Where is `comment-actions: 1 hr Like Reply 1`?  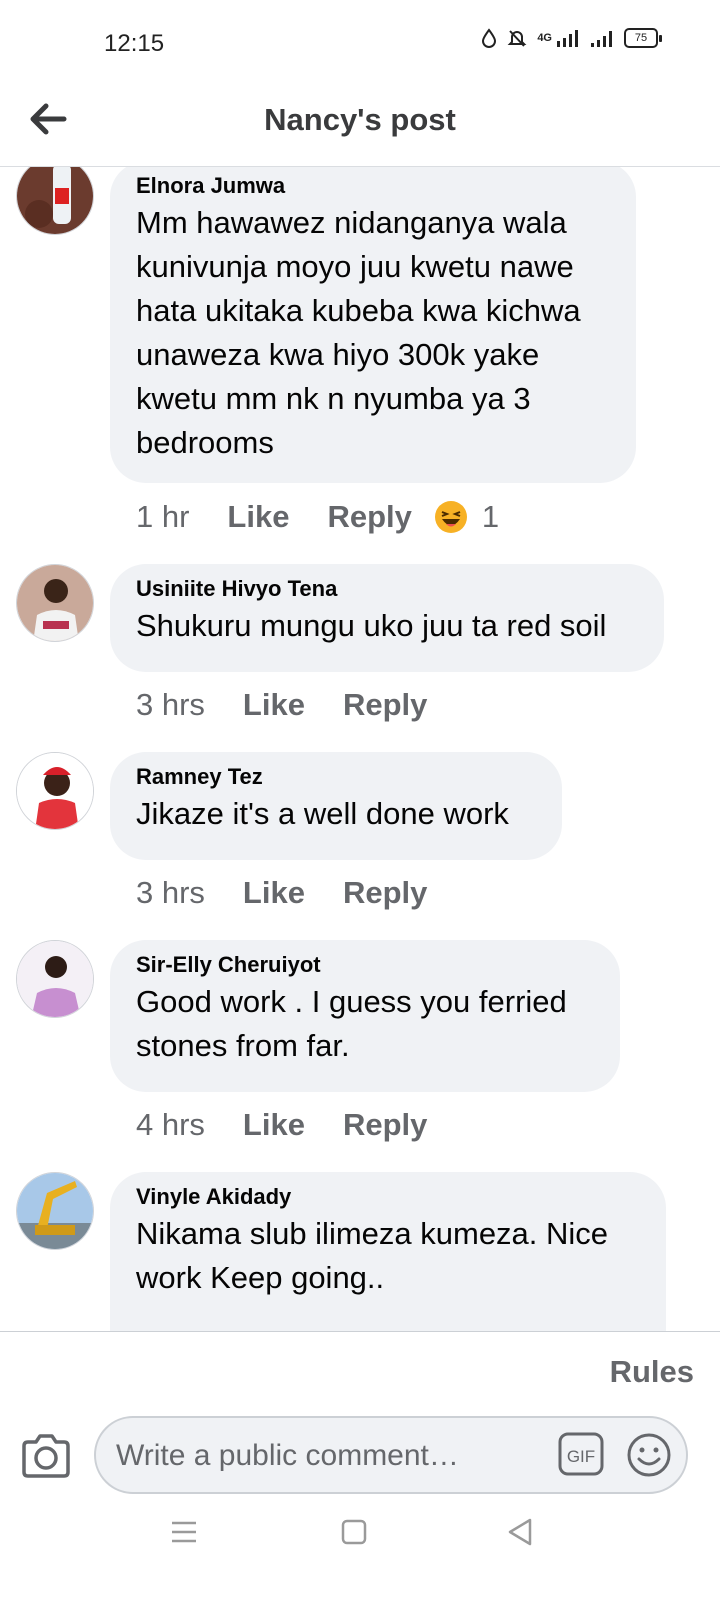 comment-actions: 1 hr Like Reply 1 is located at coordinates (317, 517).